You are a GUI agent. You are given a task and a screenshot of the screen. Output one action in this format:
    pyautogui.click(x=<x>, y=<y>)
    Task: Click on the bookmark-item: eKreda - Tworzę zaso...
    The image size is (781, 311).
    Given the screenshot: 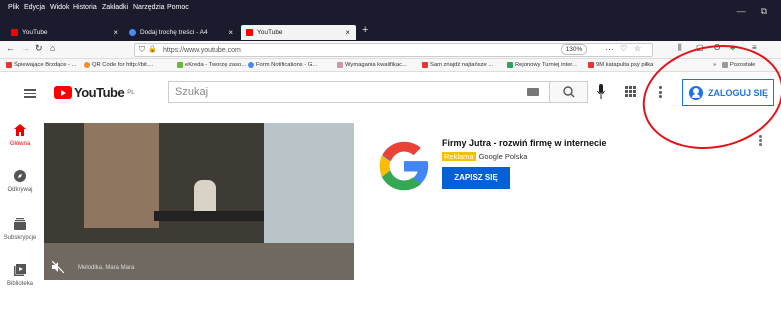 What is the action you would take?
    pyautogui.click(x=211, y=65)
    